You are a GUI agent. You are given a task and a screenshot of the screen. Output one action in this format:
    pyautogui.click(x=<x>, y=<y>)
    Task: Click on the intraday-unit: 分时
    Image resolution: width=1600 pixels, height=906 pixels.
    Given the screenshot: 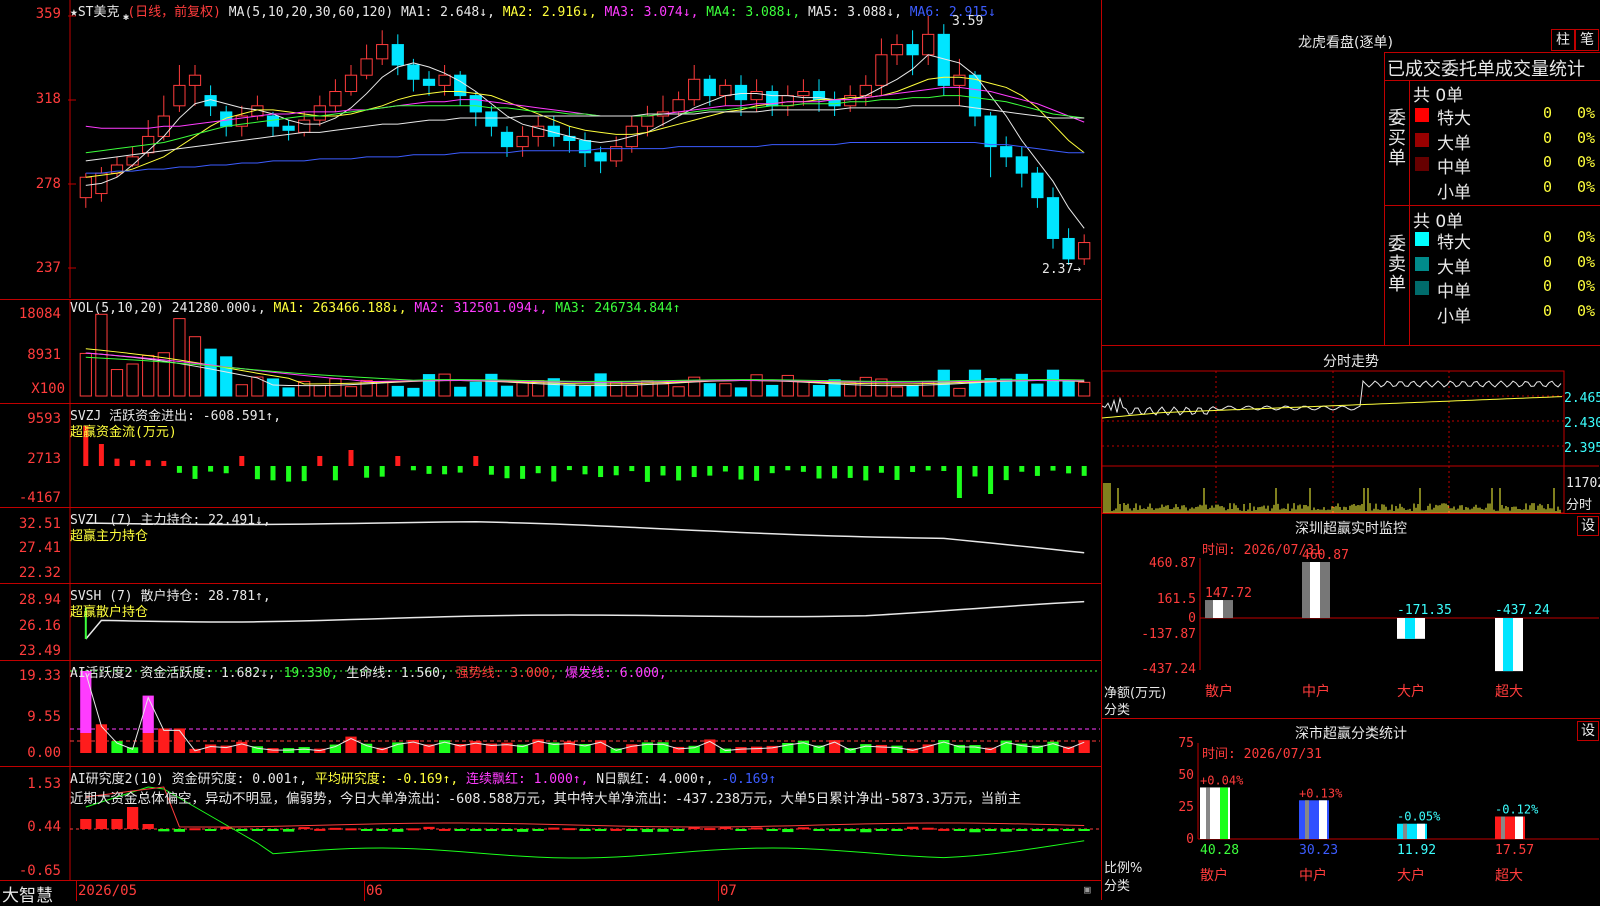 What is the action you would take?
    pyautogui.click(x=1579, y=505)
    